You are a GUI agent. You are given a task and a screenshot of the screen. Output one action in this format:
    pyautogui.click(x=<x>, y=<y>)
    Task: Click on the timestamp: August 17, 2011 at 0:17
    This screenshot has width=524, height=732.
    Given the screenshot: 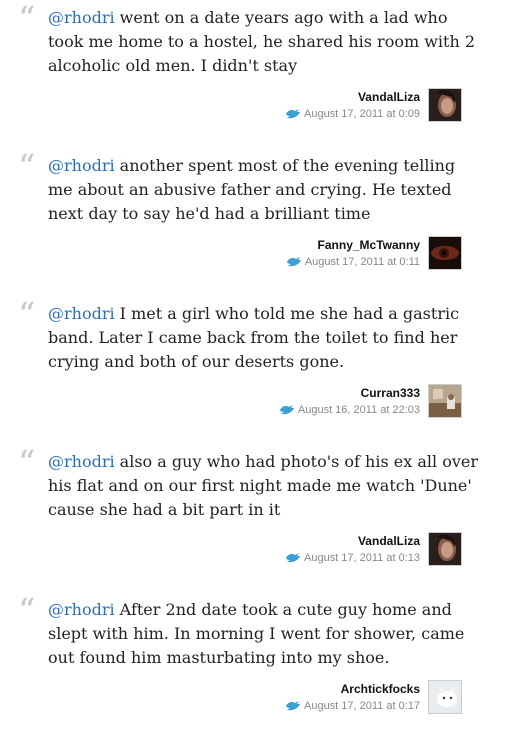 What is the action you would take?
    pyautogui.click(x=362, y=706)
    